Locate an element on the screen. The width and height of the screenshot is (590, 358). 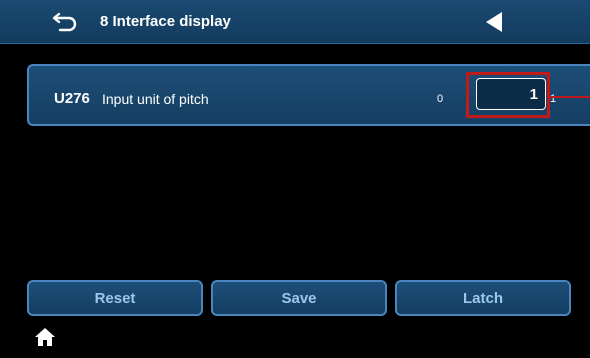
latch-button: Latch is located at coordinates (483, 298).